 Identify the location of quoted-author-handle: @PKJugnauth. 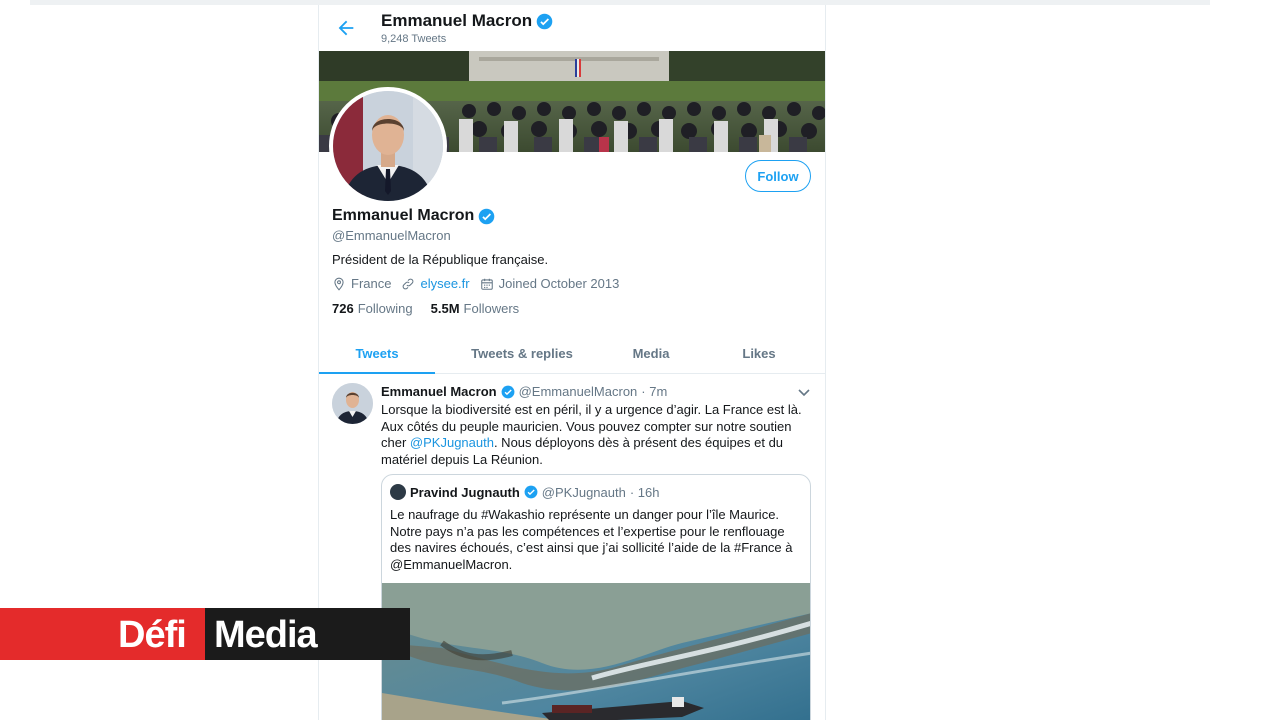
(583, 492).